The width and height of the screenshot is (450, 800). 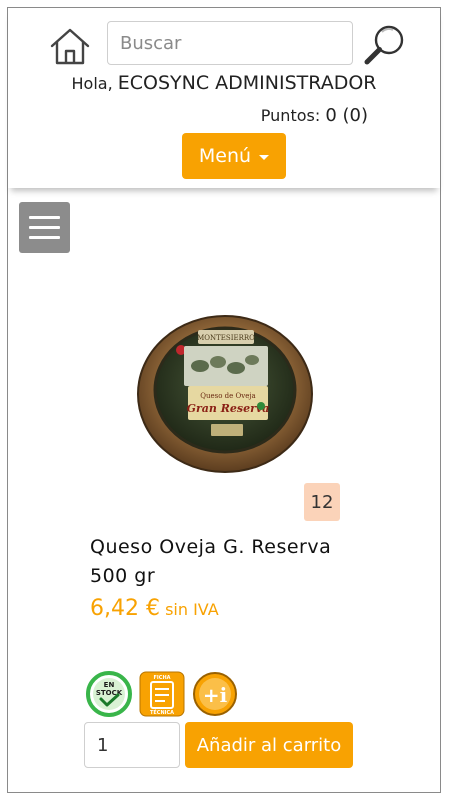 I want to click on info-text: +i, so click(x=215, y=695).